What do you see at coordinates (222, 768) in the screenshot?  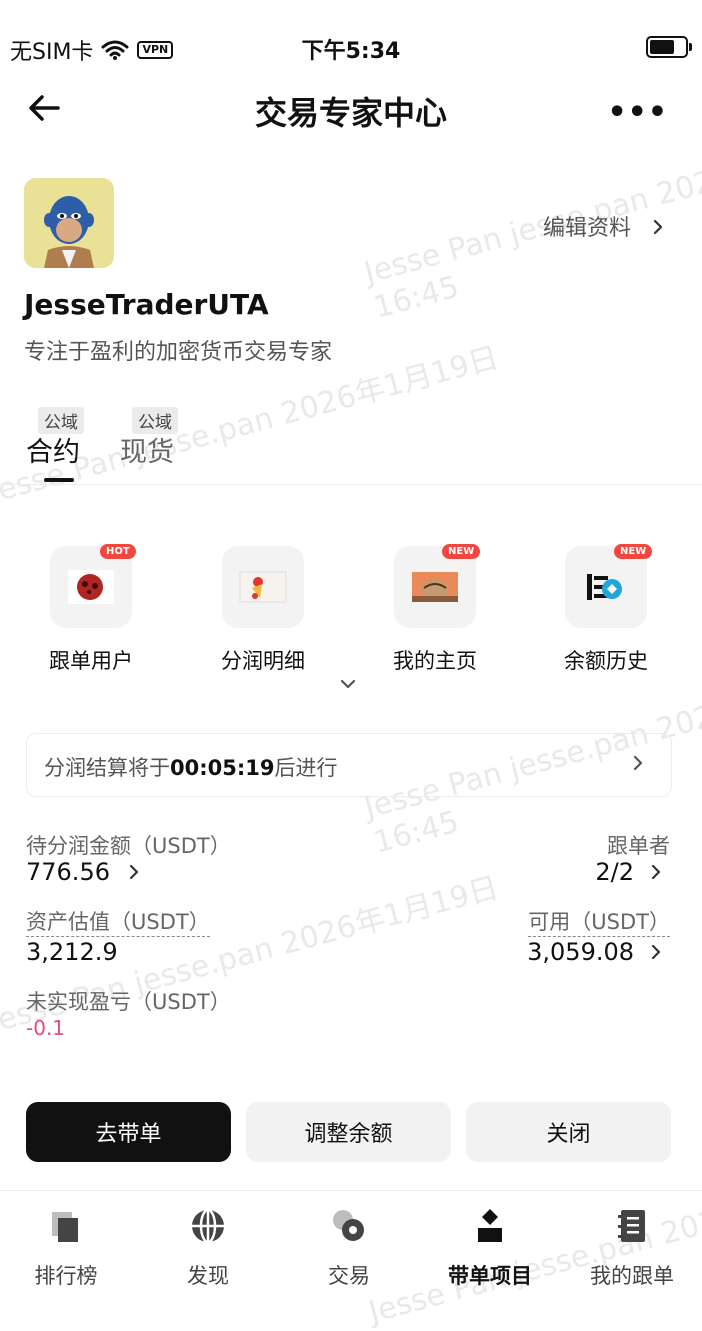 I see `countdown-time: 00:05:19` at bounding box center [222, 768].